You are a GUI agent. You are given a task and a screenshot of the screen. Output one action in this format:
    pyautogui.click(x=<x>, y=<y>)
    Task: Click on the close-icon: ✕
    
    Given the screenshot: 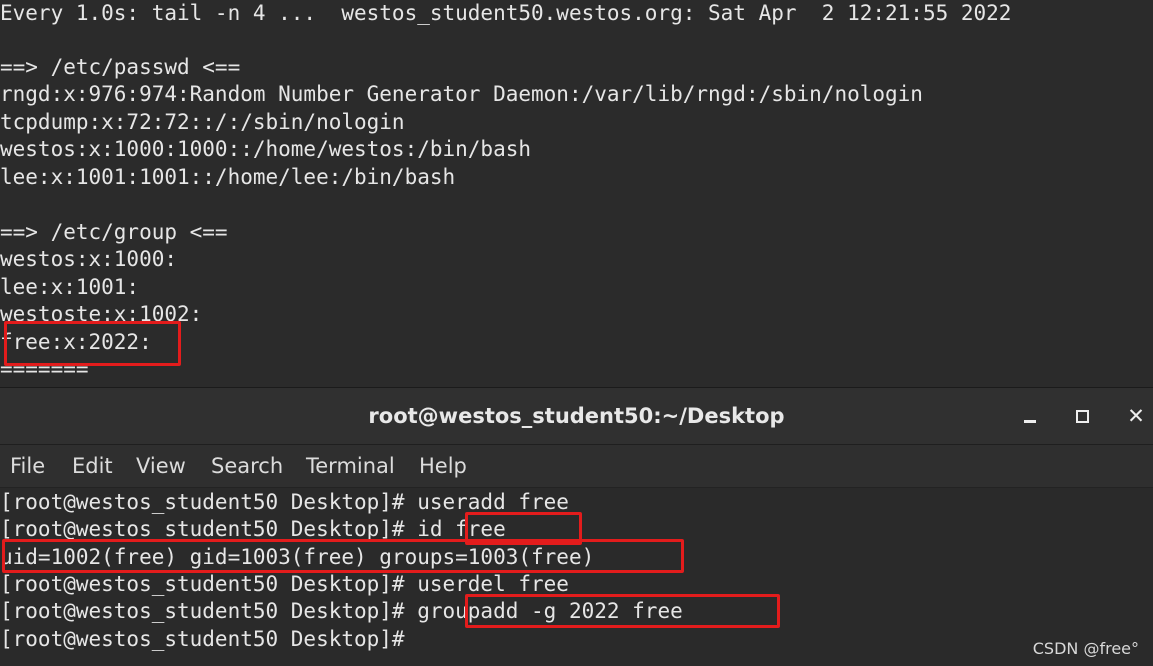 What is the action you would take?
    pyautogui.click(x=1136, y=416)
    